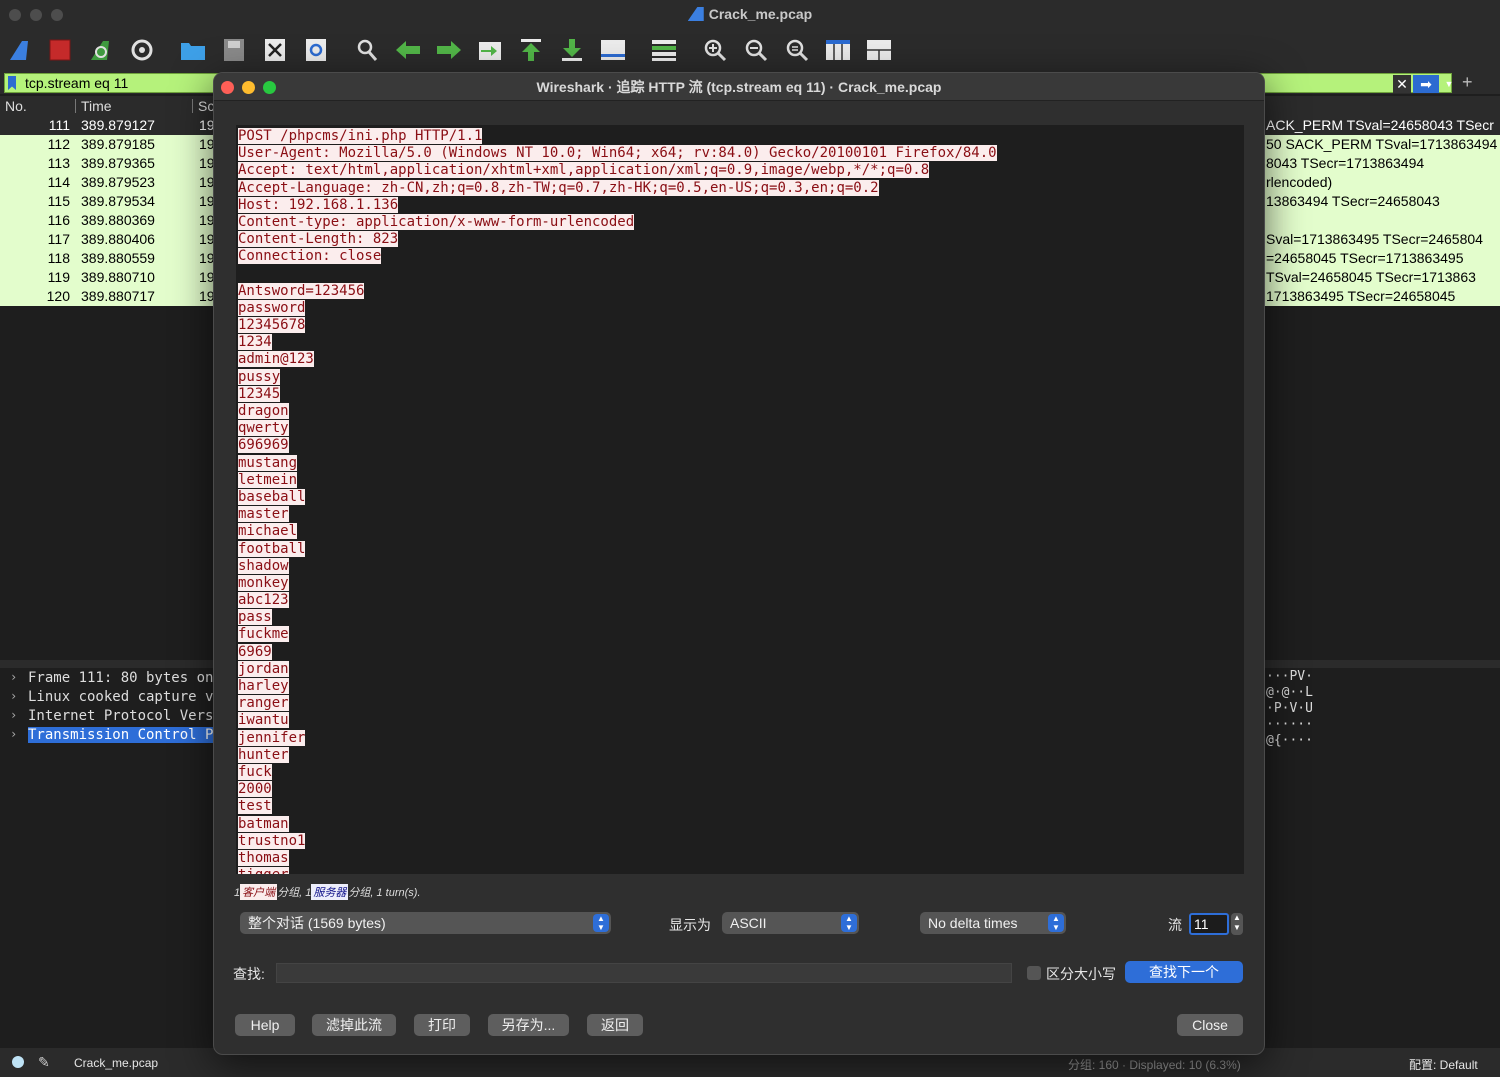 The image size is (1500, 1077). Describe the element at coordinates (276, 359) in the screenshot. I see `stream-line: admin@123` at that location.